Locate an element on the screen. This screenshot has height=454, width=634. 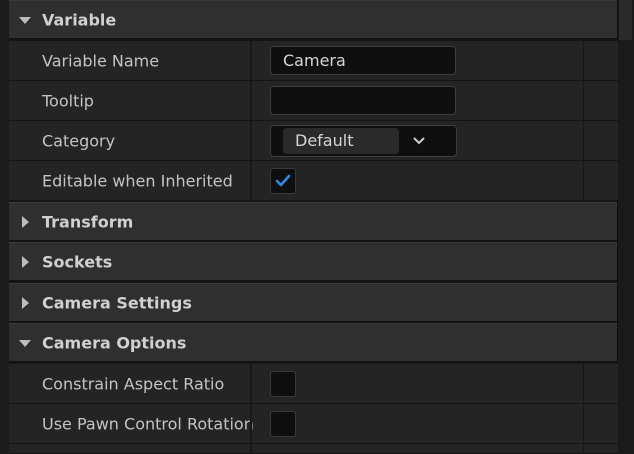
constrain-aspect-ratio-checkbox is located at coordinates (283, 384).